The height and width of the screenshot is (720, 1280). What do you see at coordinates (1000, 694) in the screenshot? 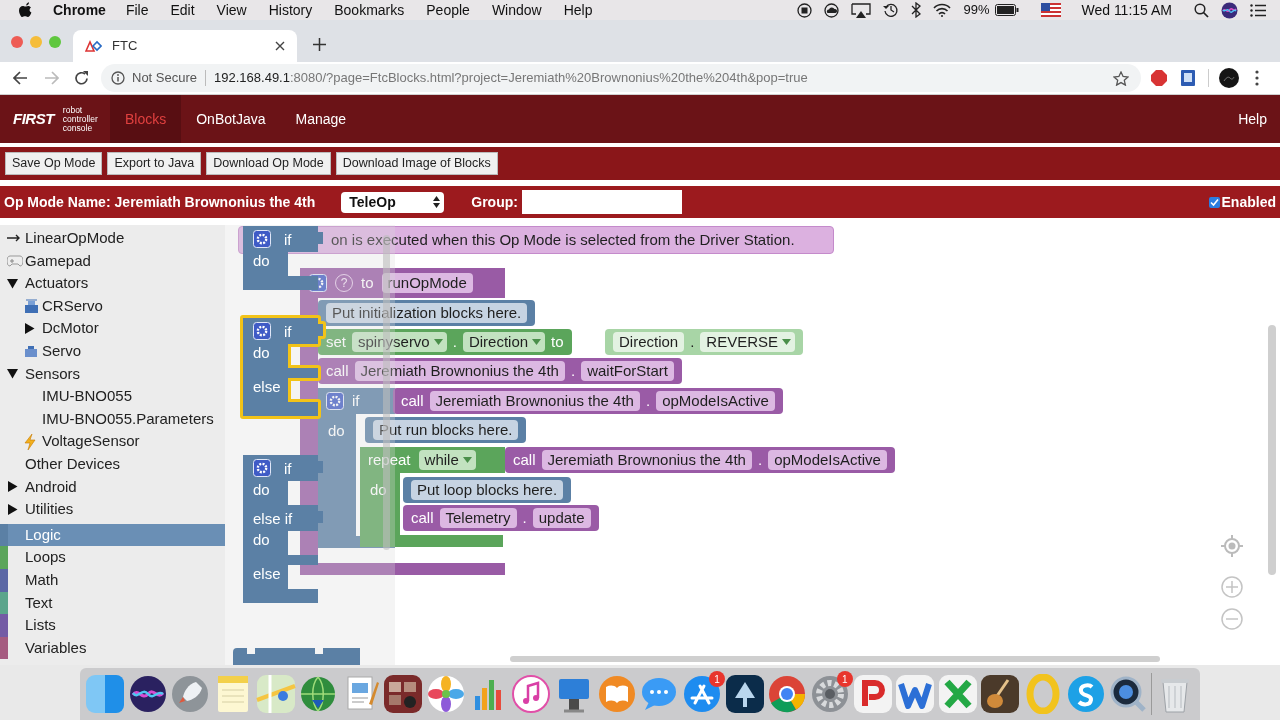
I see `guitar-icon` at bounding box center [1000, 694].